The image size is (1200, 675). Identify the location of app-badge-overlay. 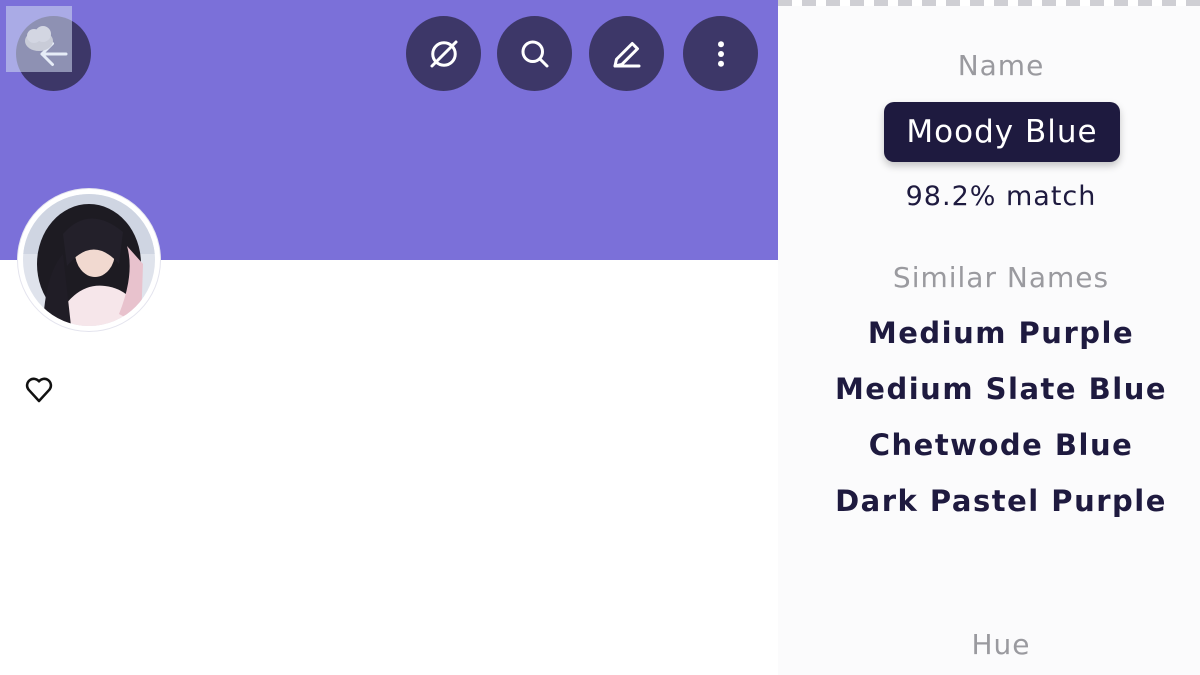
(39, 39).